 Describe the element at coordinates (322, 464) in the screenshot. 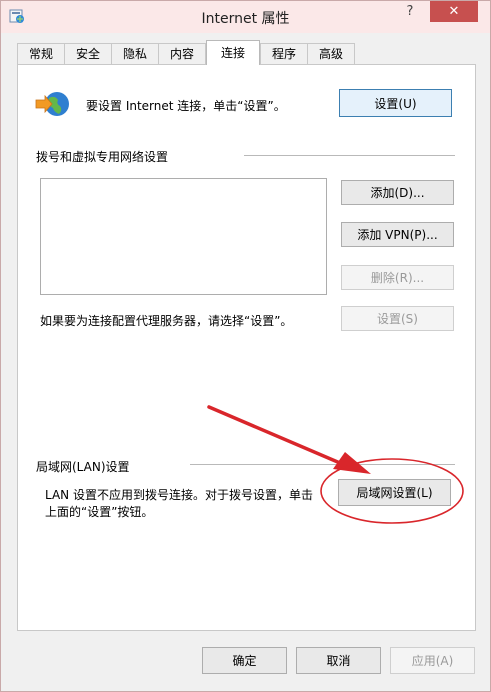

I see `lan-divider` at that location.